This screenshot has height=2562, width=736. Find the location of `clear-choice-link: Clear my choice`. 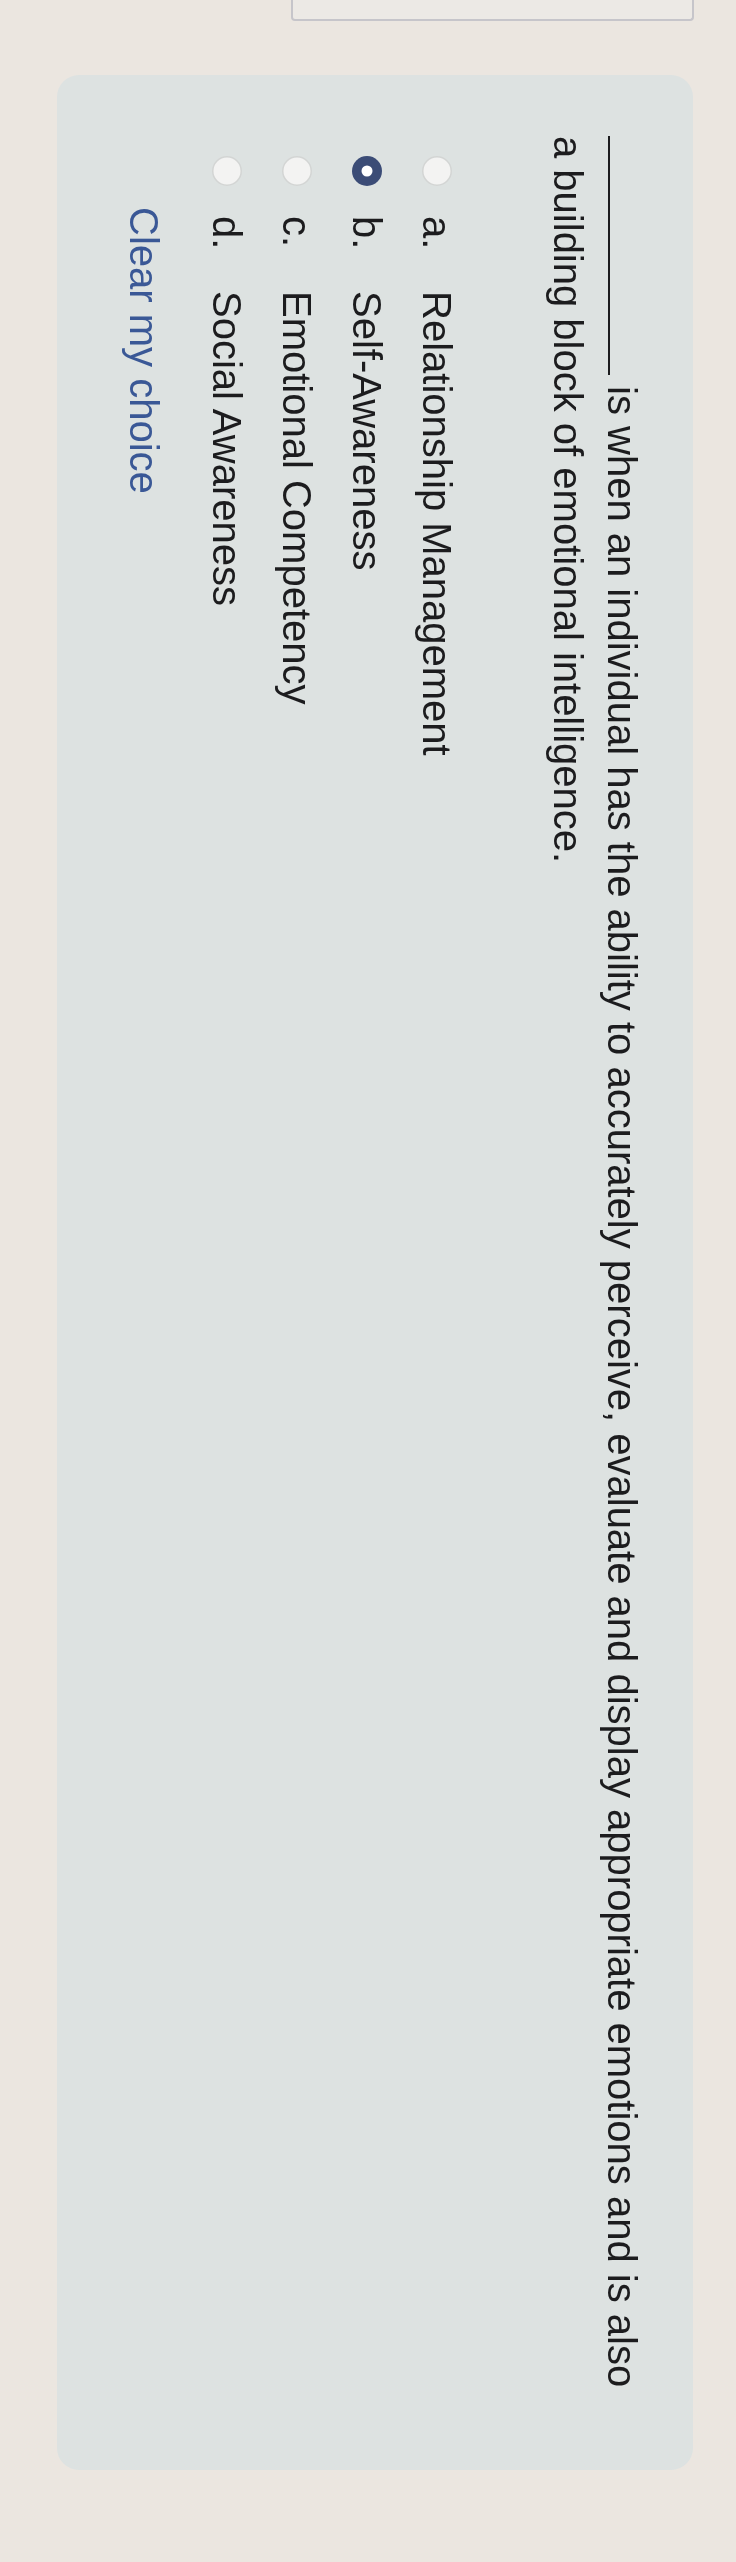

clear-choice-link: Clear my choice is located at coordinates (144, 350).